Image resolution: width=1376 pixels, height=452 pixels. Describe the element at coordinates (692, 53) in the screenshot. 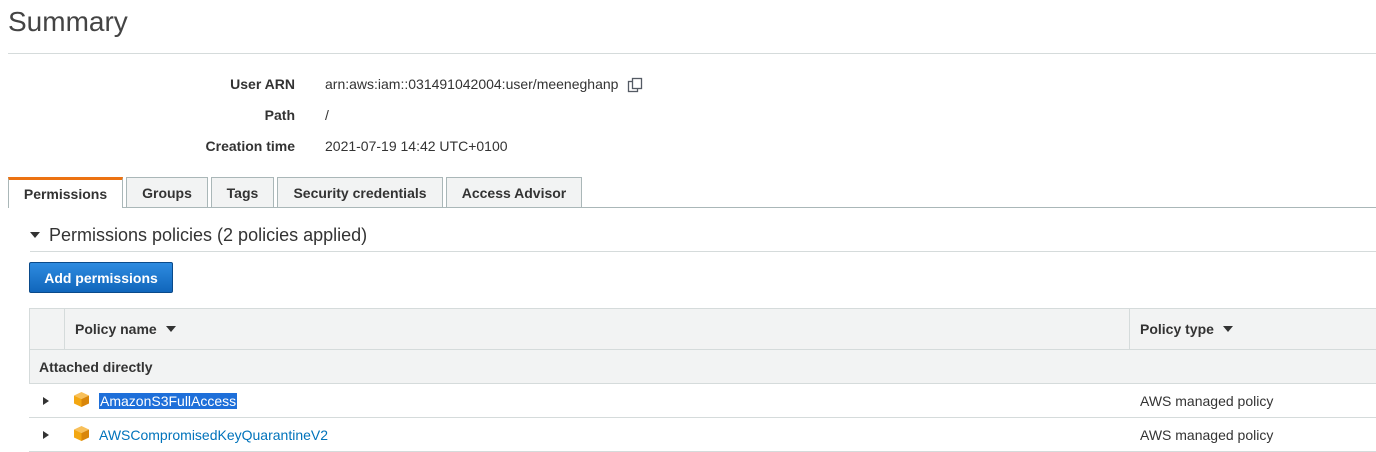

I see `title-divider` at that location.